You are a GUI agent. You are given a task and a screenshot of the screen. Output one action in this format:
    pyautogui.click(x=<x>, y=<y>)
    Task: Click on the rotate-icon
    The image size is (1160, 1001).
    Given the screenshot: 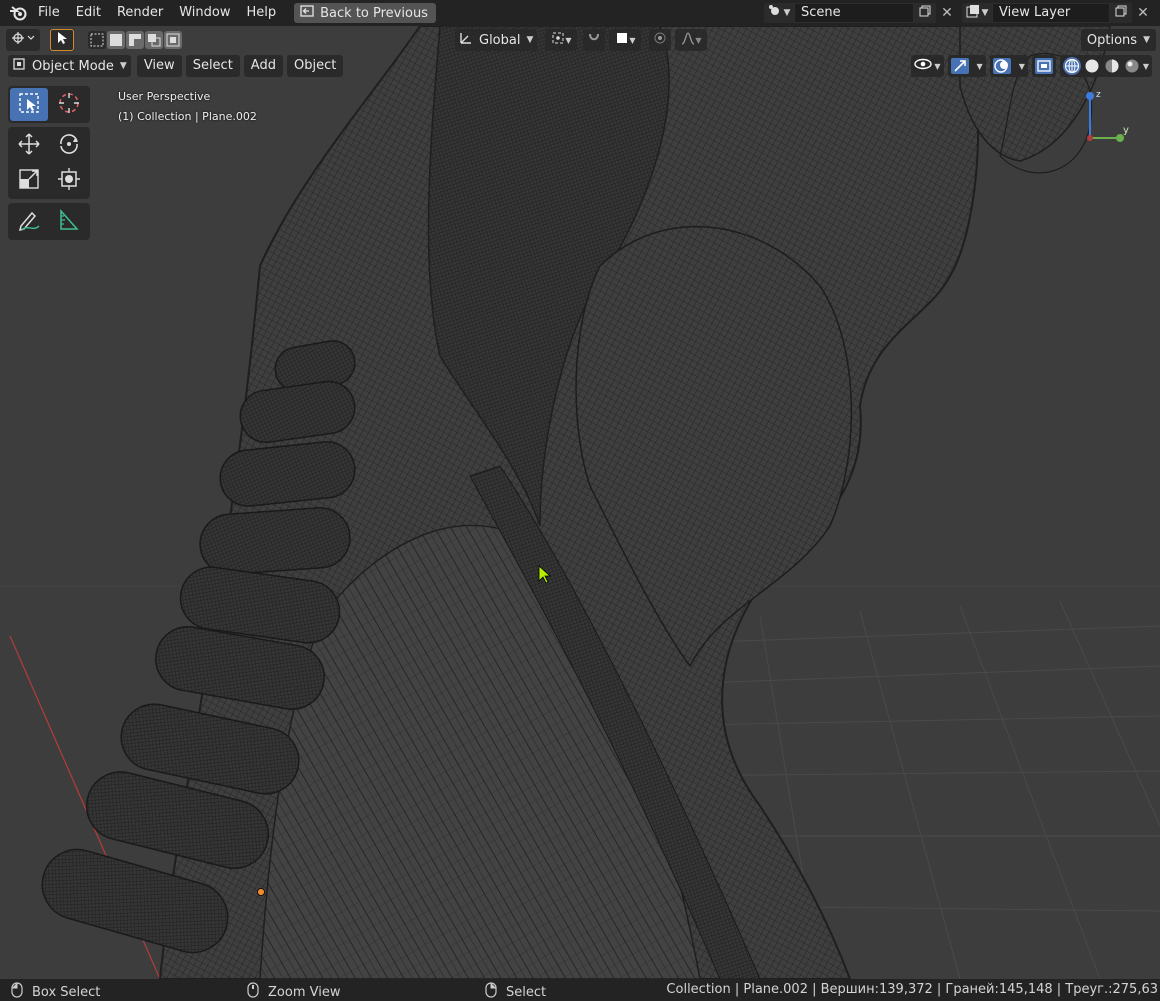 What is the action you would take?
    pyautogui.click(x=69, y=146)
    